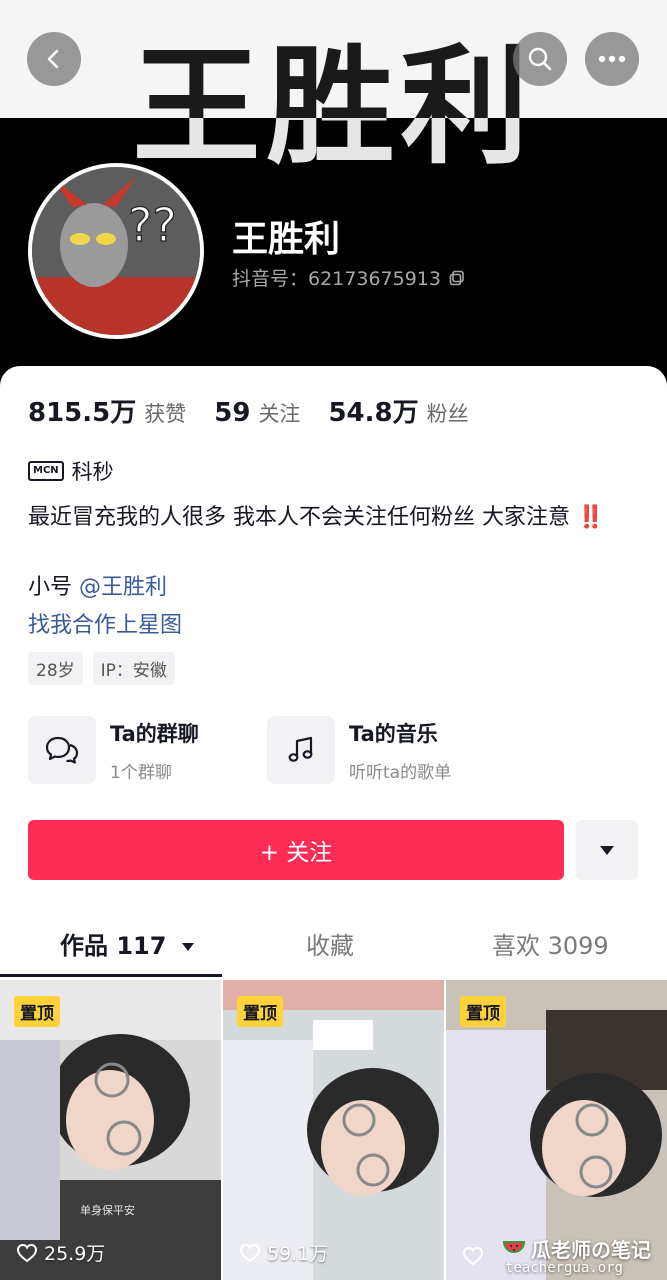 Image resolution: width=667 pixels, height=1280 pixels. I want to click on more-button, so click(612, 59).